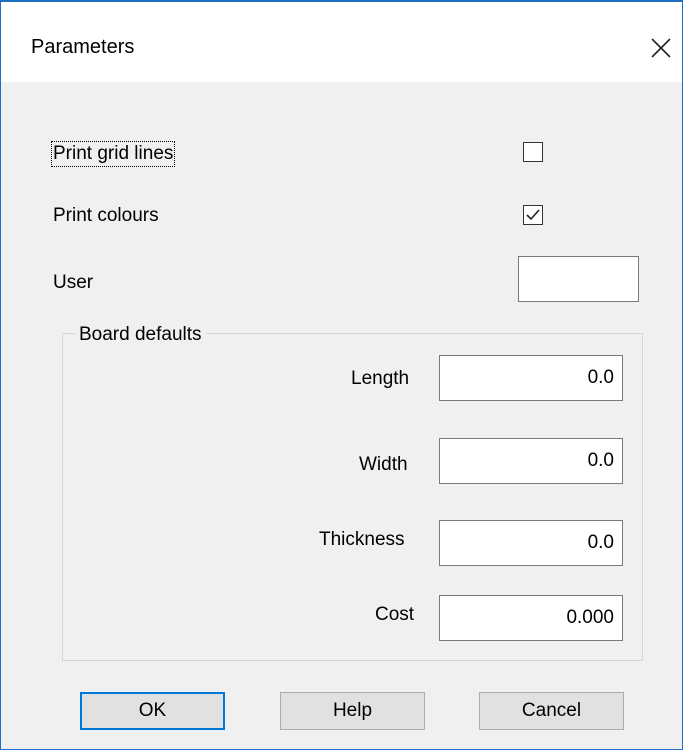 The image size is (683, 750). Describe the element at coordinates (380, 378) in the screenshot. I see `length-label: Length` at that location.